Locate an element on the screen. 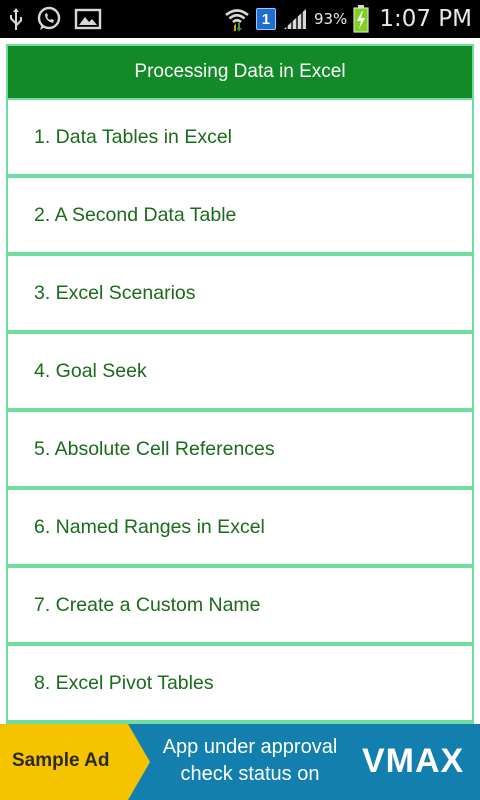 The image size is (480, 800). ad-label: Sample Ad is located at coordinates (61, 760).